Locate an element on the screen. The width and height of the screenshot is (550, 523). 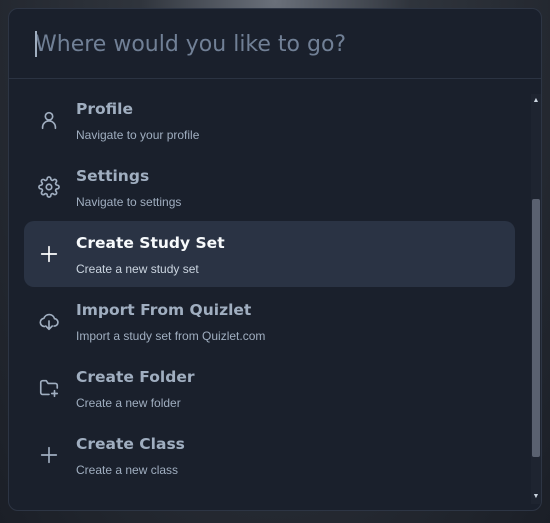
folder-plus-icon is located at coordinates (49, 388).